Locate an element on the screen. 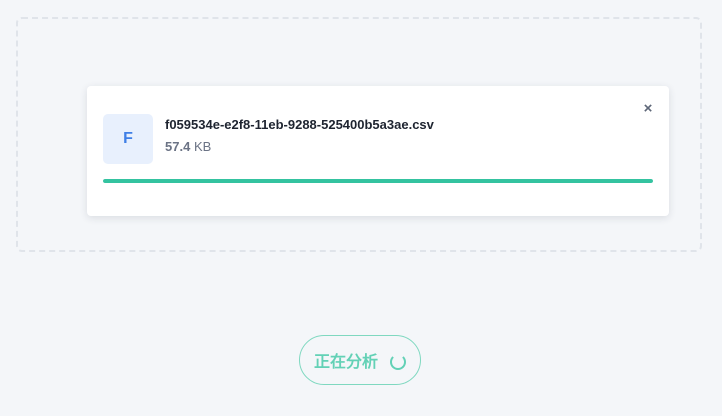  analyze-button: 正在分析 is located at coordinates (360, 360).